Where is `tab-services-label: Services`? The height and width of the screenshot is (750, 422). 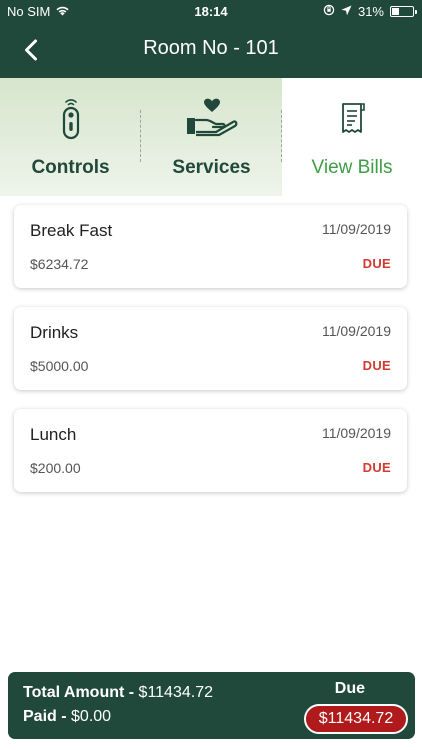
tab-services-label: Services is located at coordinates (211, 167).